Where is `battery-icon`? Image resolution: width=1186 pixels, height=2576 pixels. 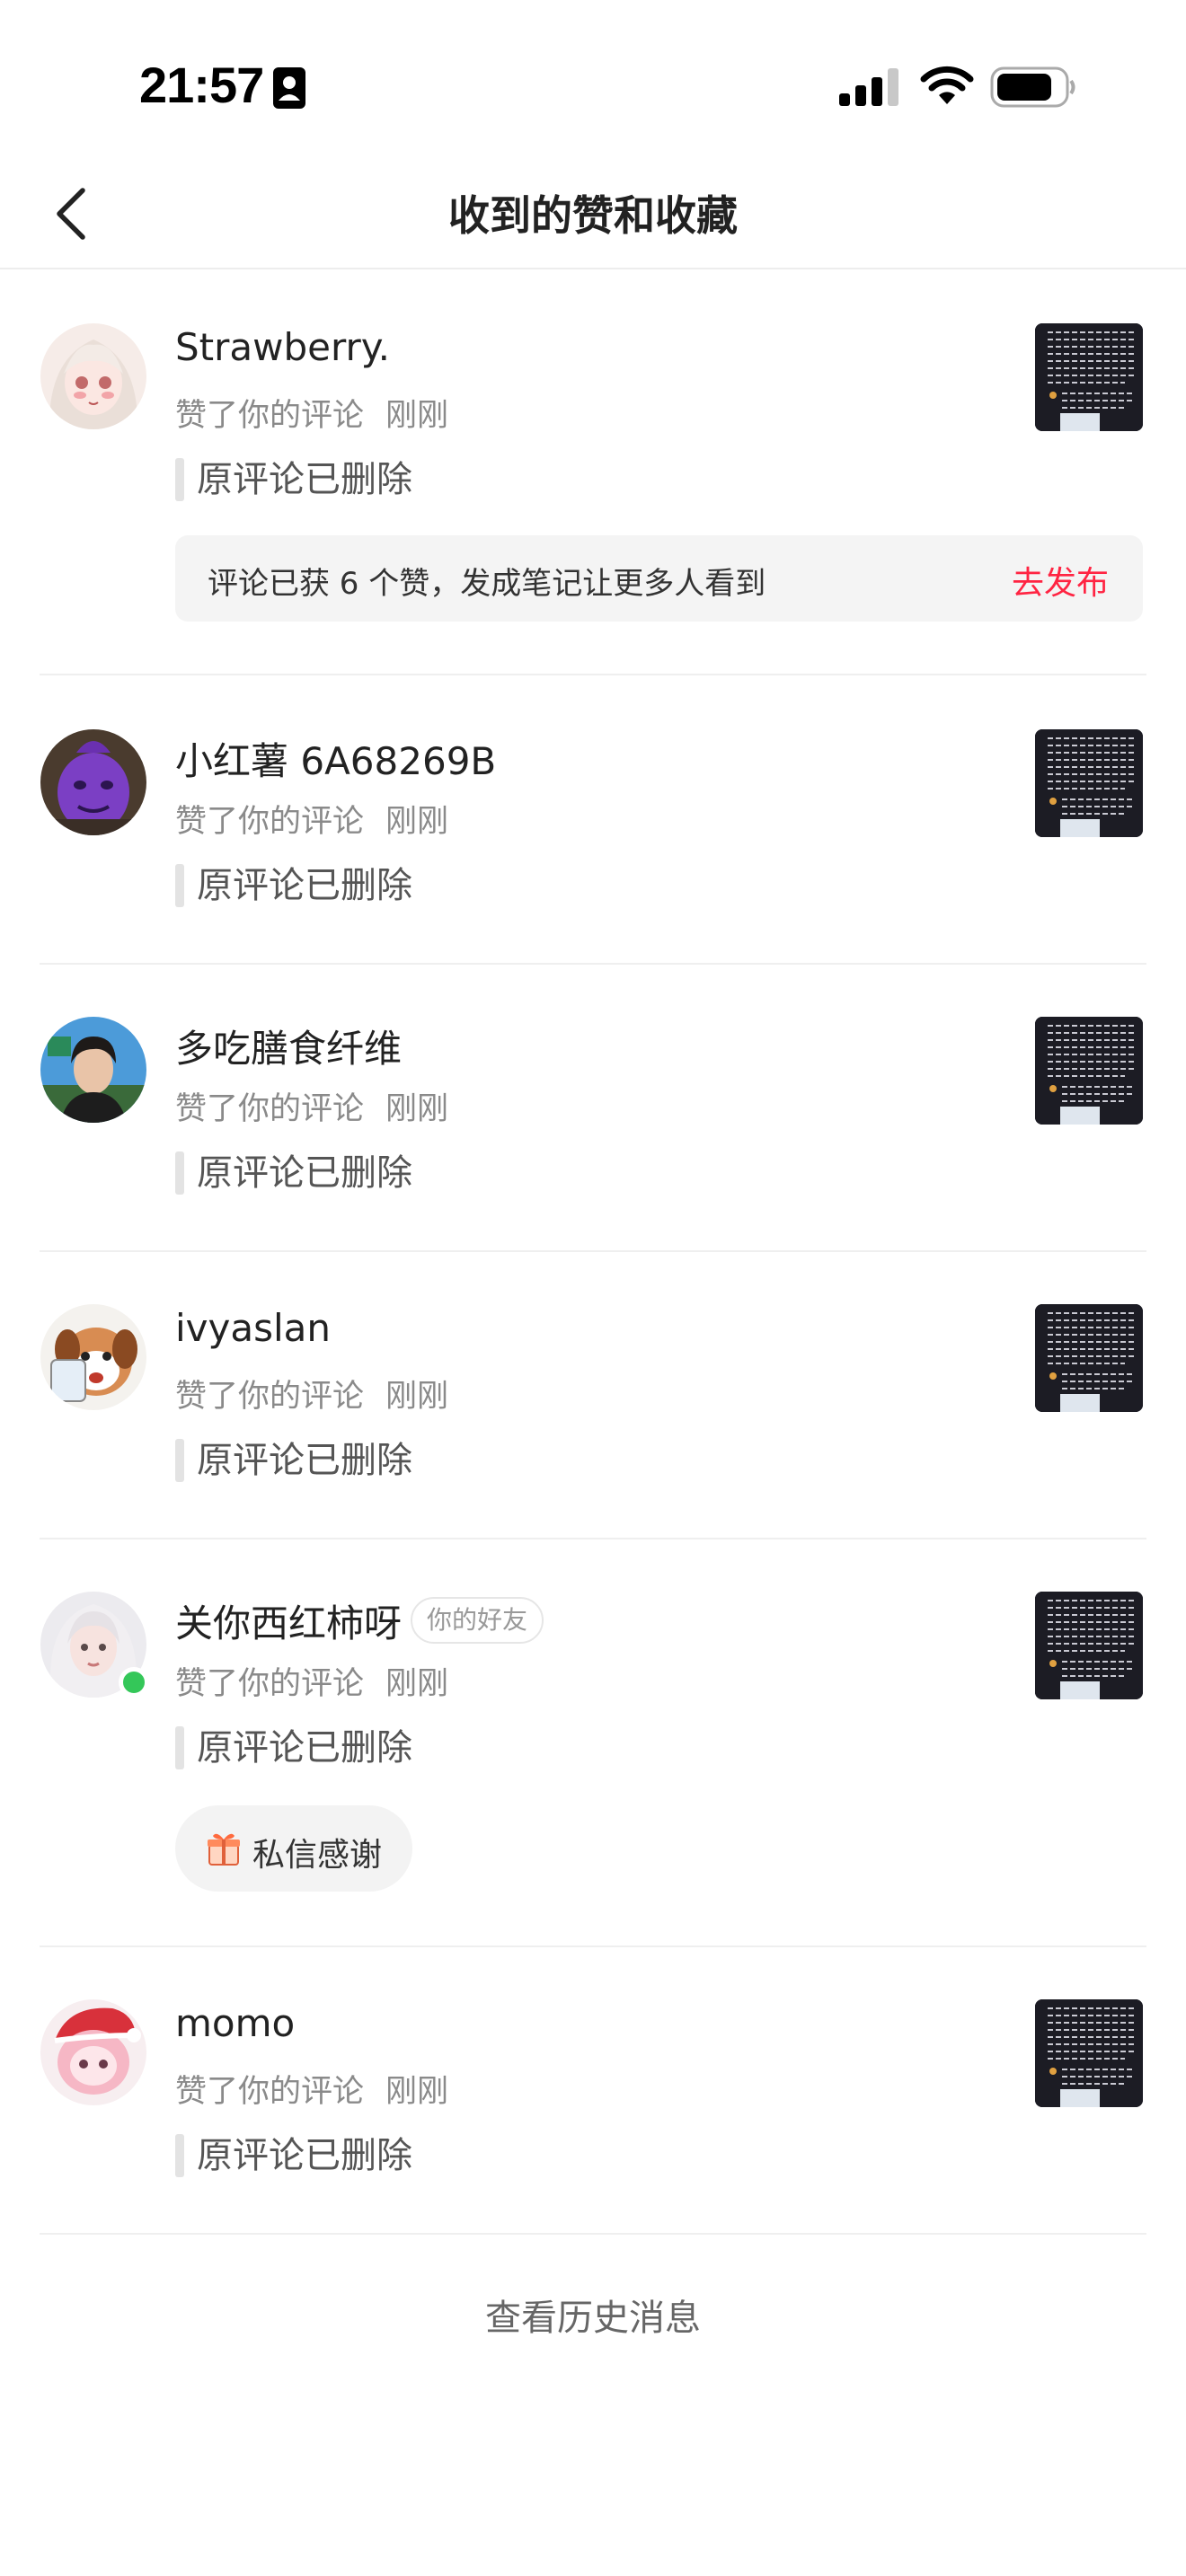 battery-icon is located at coordinates (1032, 87).